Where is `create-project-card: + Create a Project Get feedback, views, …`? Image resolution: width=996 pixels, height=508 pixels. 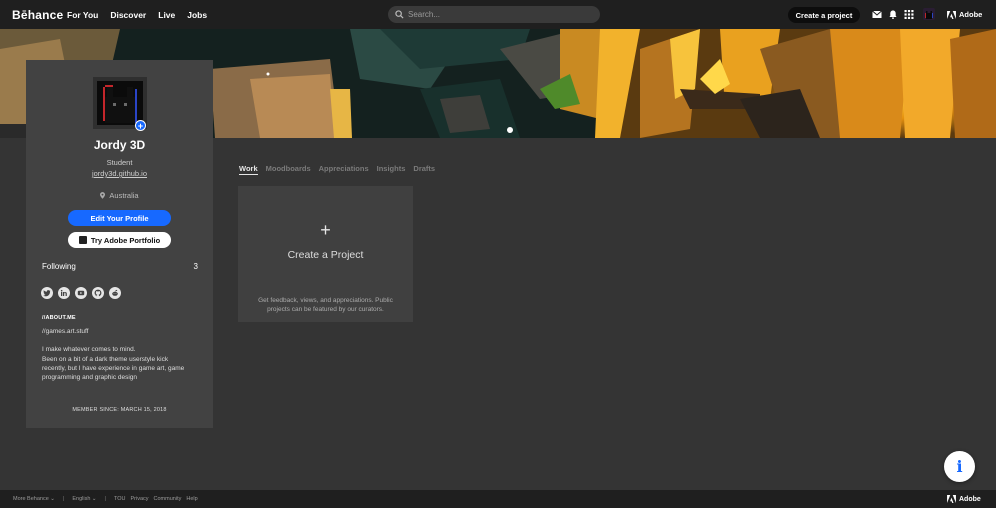 create-project-card: + Create a Project Get feedback, views, … is located at coordinates (325, 254).